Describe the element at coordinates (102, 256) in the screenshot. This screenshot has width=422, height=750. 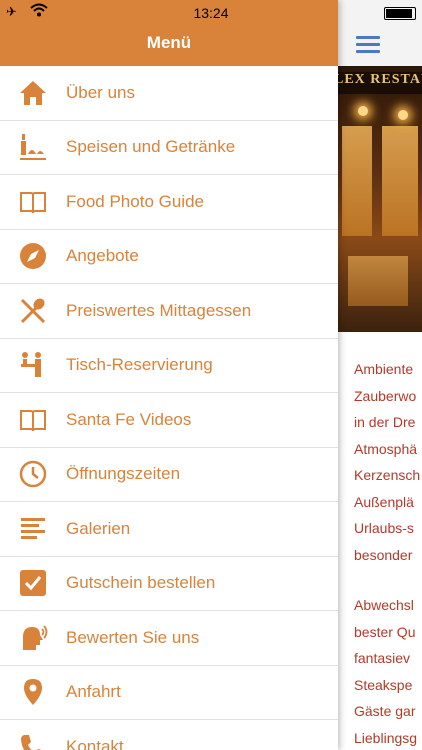
I see `menu-item-label: Angebote` at that location.